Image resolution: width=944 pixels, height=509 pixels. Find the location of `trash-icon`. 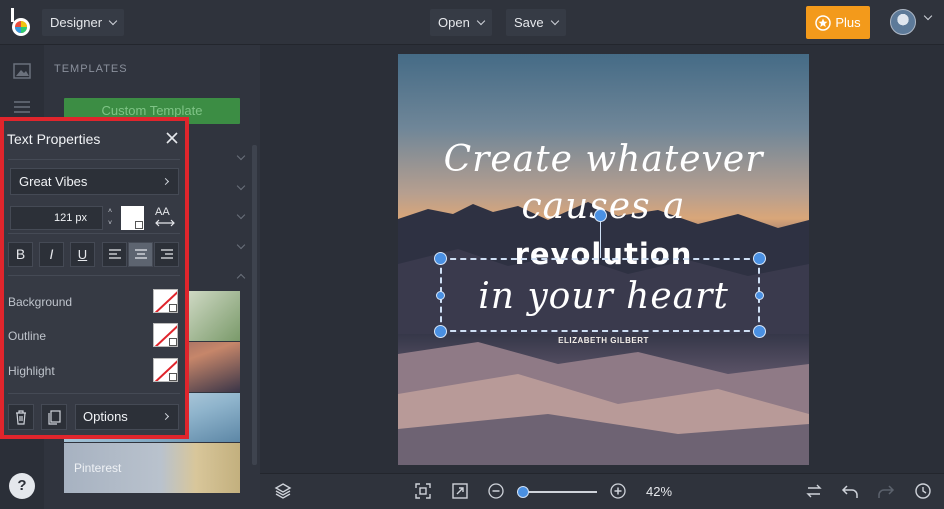

trash-icon is located at coordinates (21, 417).